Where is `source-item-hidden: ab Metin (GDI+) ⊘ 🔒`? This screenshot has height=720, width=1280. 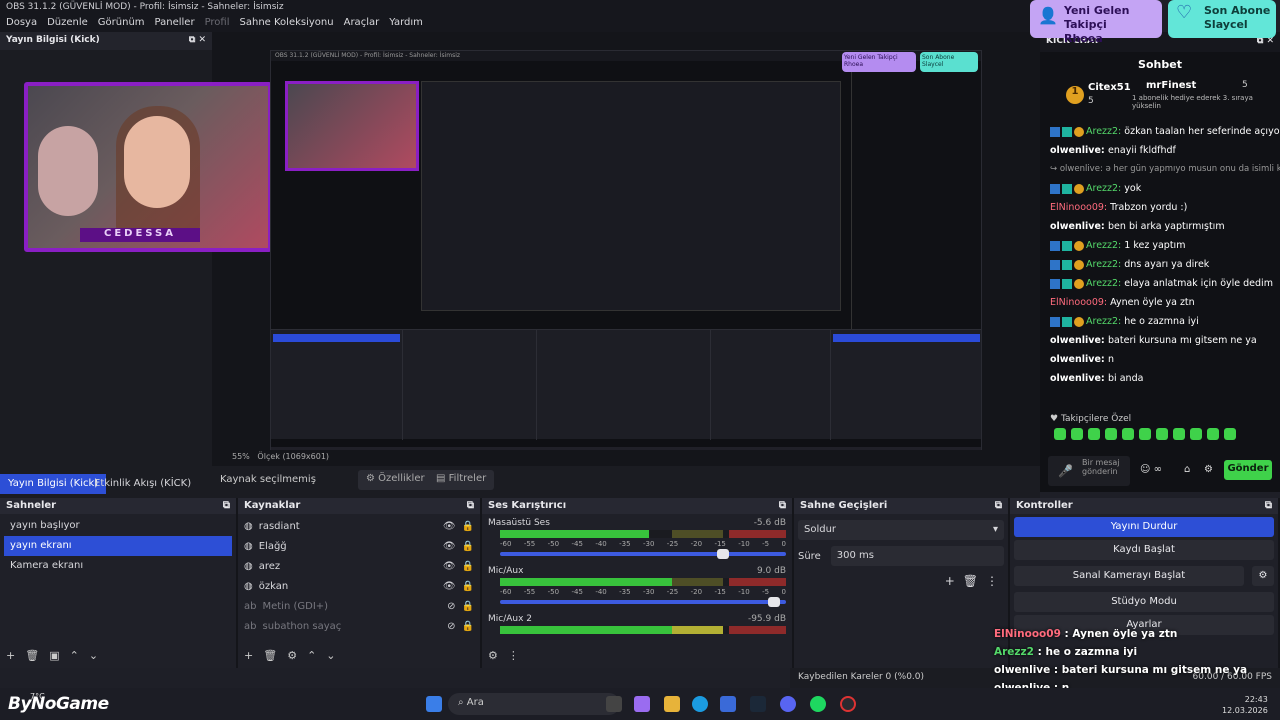 source-item-hidden: ab Metin (GDI+) ⊘ 🔒 is located at coordinates (359, 606).